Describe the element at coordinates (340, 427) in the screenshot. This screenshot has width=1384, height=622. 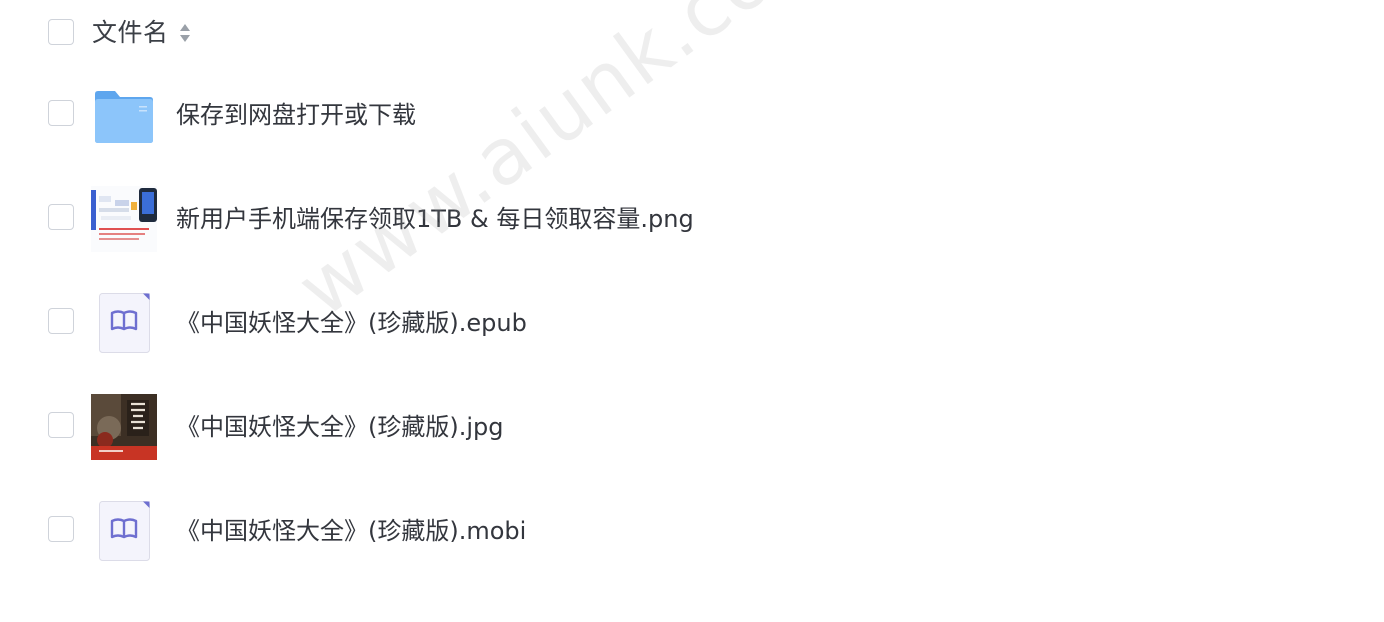
I see `file-name: 《中国妖怪大全》(珍藏版).jpg` at that location.